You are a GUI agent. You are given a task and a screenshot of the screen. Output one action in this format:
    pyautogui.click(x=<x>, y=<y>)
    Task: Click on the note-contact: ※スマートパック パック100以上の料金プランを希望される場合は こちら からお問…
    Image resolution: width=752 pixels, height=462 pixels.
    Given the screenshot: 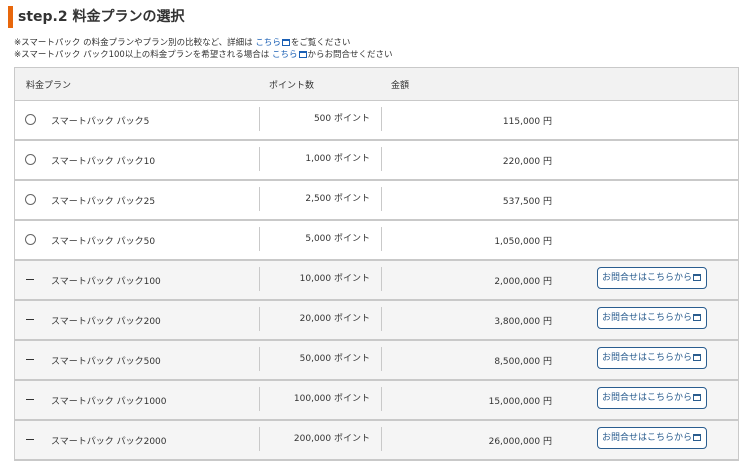 What is the action you would take?
    pyautogui.click(x=203, y=55)
    